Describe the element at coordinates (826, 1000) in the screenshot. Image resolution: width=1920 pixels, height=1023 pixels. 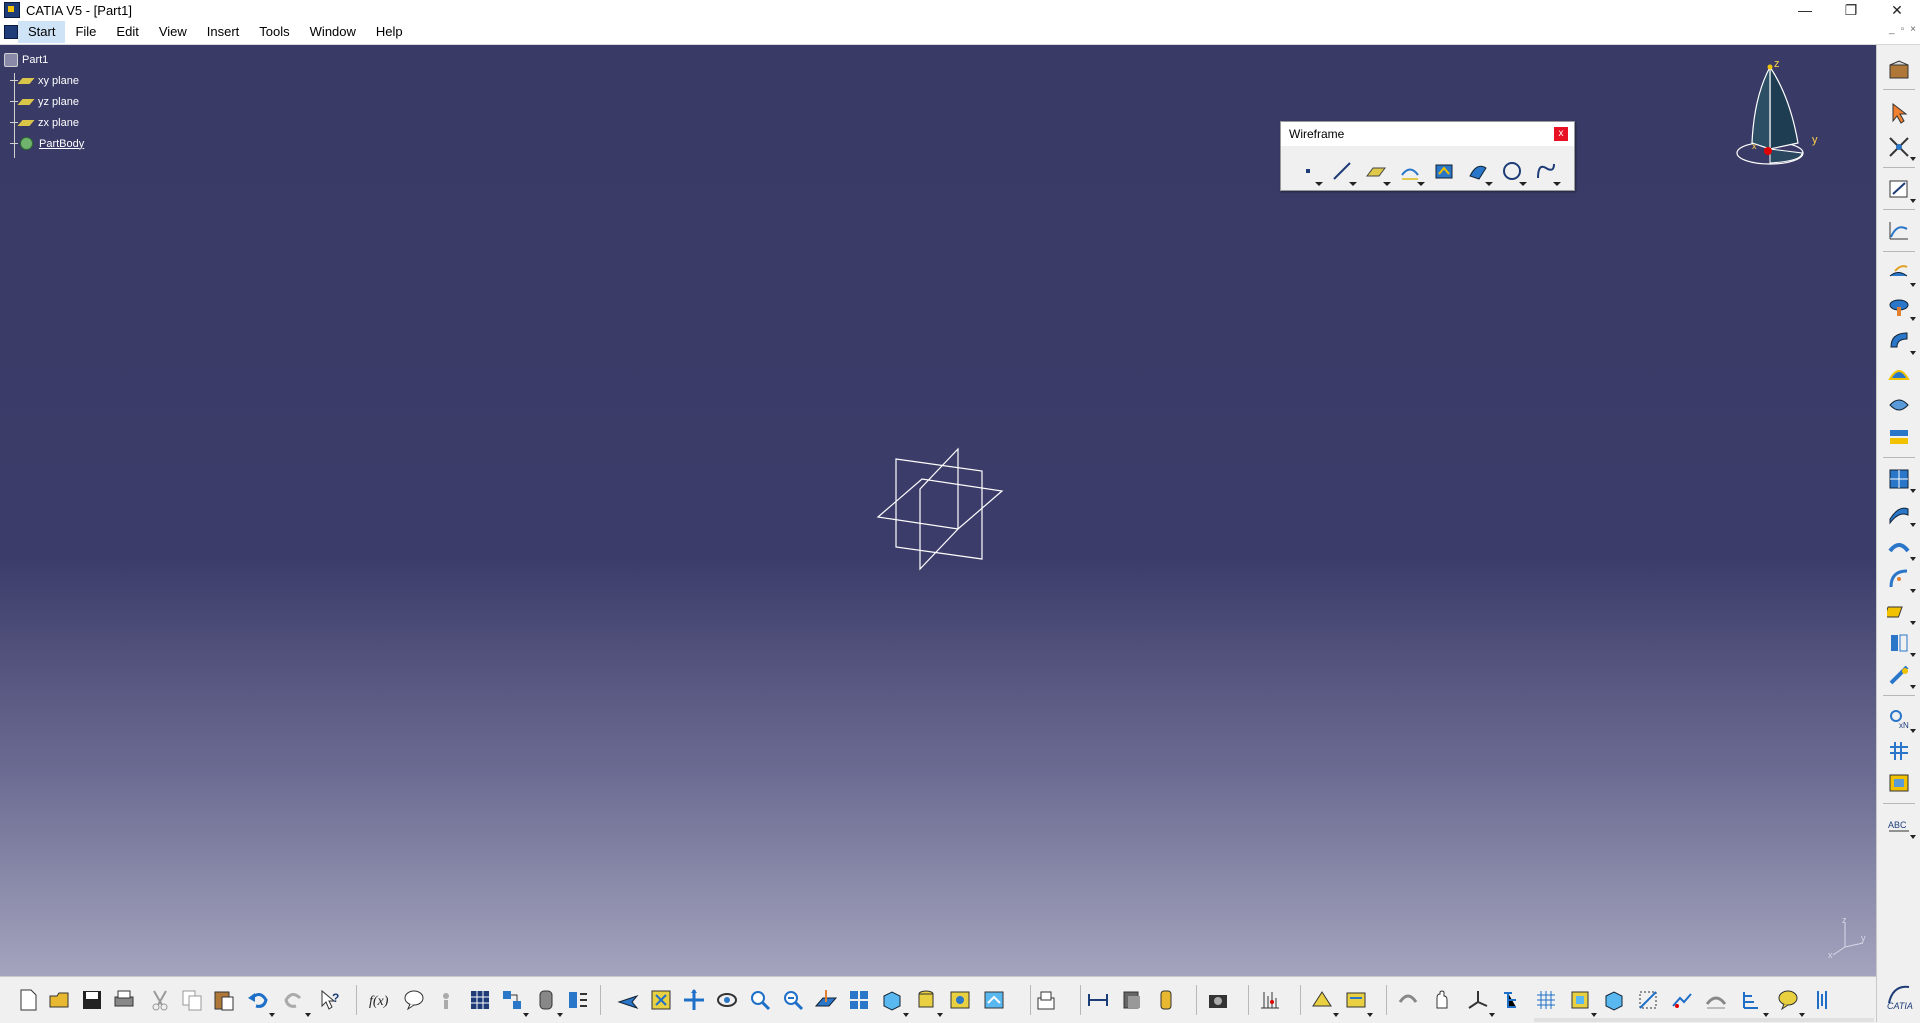
I see `normal-view-icon` at that location.